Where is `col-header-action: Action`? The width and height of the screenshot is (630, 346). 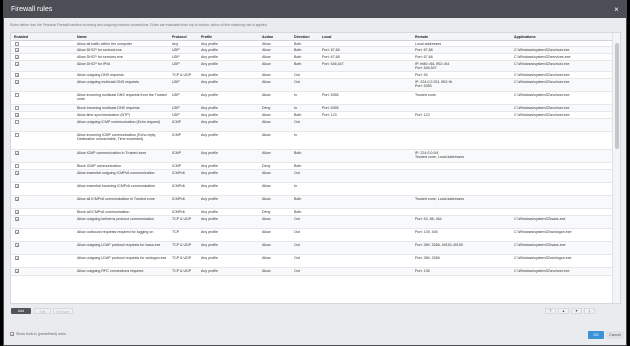
col-header-action: Action is located at coordinates (267, 37).